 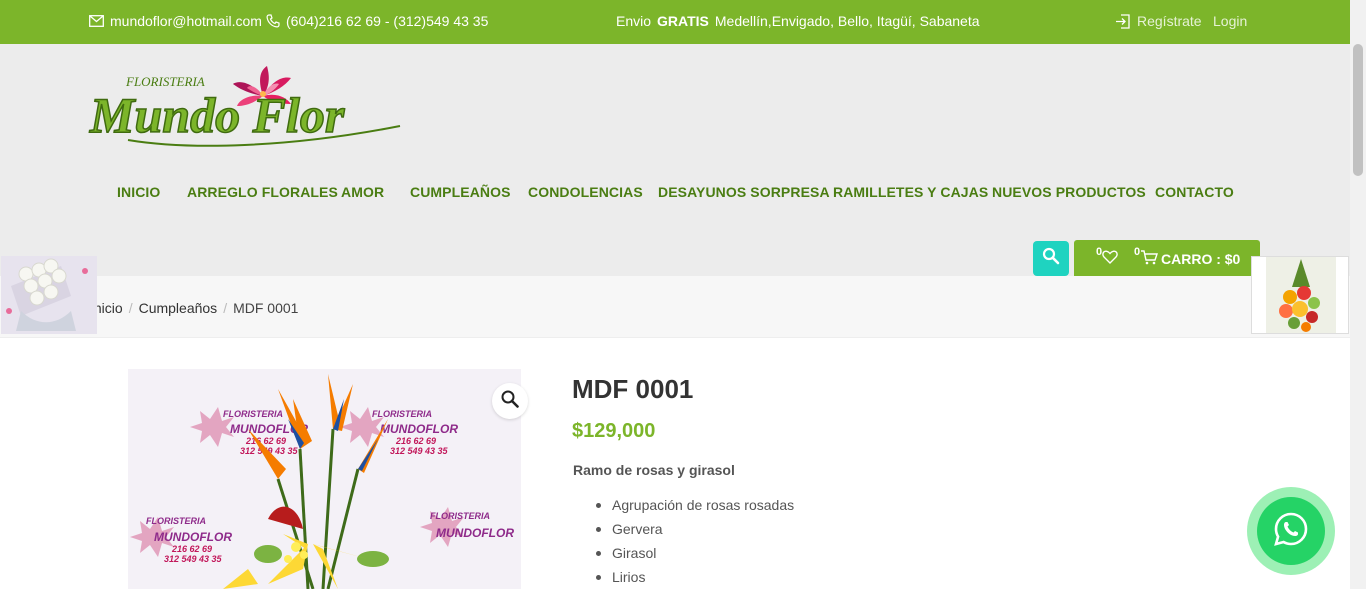 I want to click on next-product-thumbnail, so click(x=1300, y=295).